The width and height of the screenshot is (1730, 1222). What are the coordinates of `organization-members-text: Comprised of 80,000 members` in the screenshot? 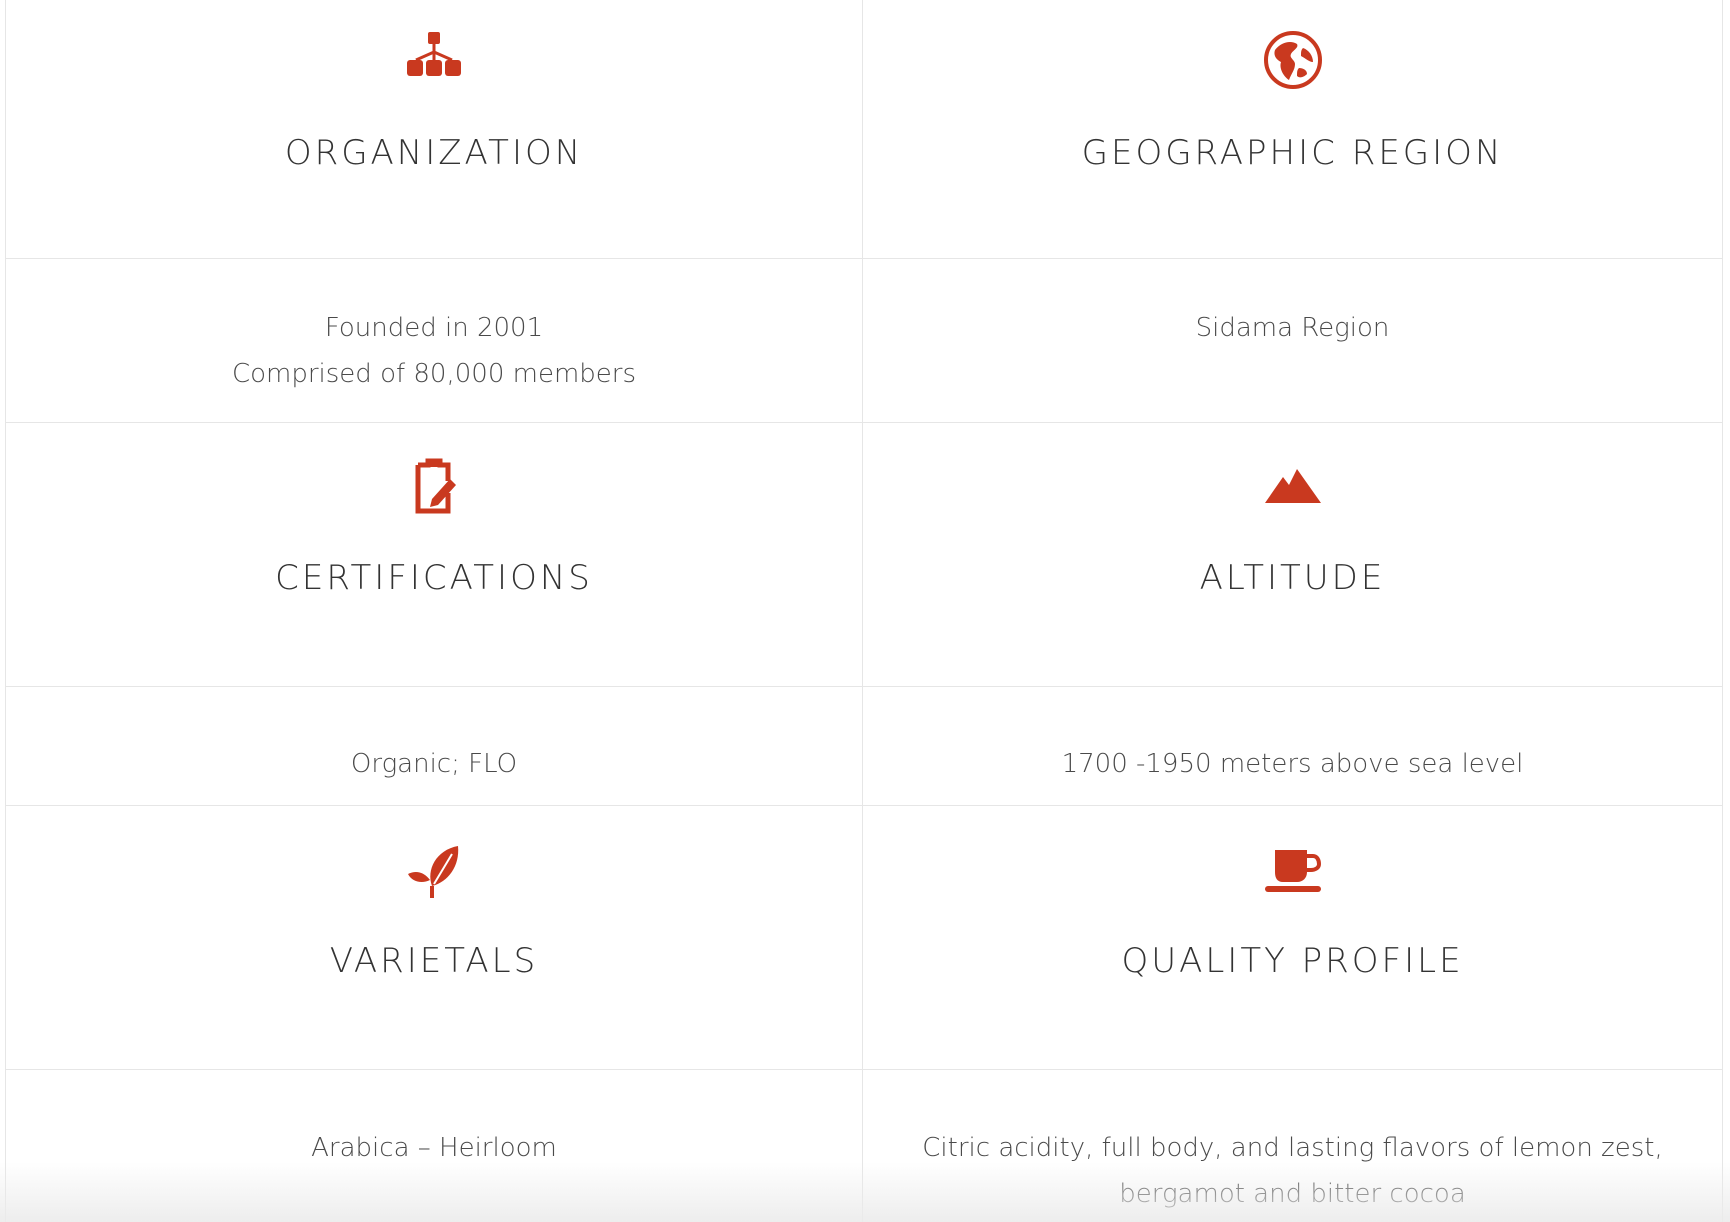 It's located at (434, 374).